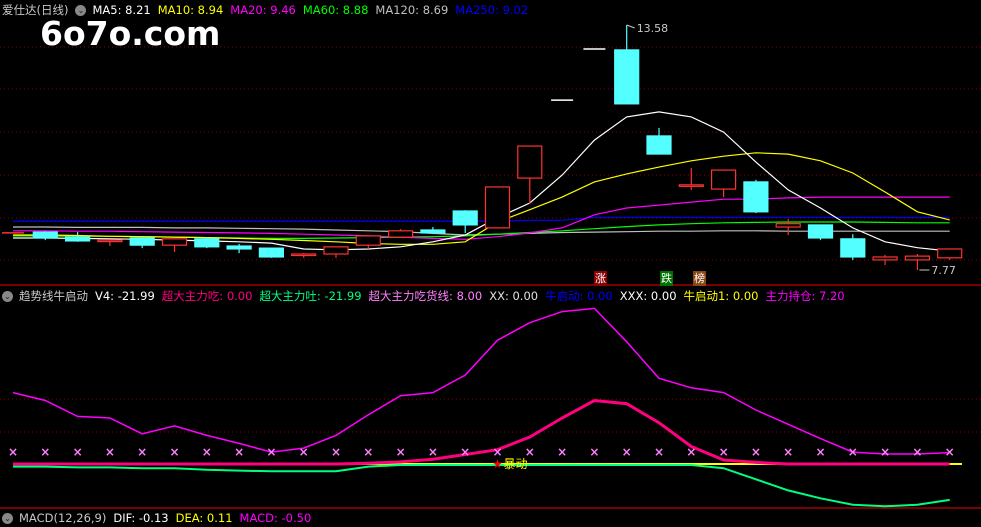 Image resolution: width=981 pixels, height=527 pixels. Describe the element at coordinates (653, 28) in the screenshot. I see `high-price-label: 13.58` at that location.